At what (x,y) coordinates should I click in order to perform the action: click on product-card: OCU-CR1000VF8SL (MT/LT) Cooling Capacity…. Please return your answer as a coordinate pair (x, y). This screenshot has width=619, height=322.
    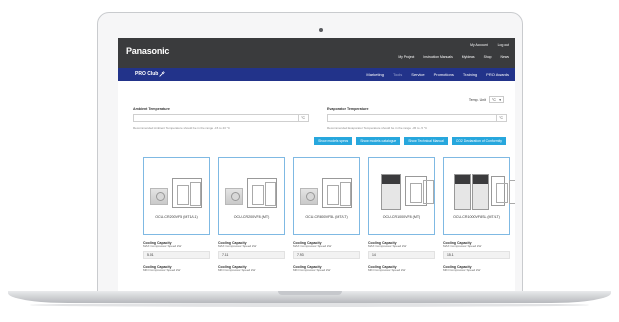
    Looking at the image, I should click on (479, 215).